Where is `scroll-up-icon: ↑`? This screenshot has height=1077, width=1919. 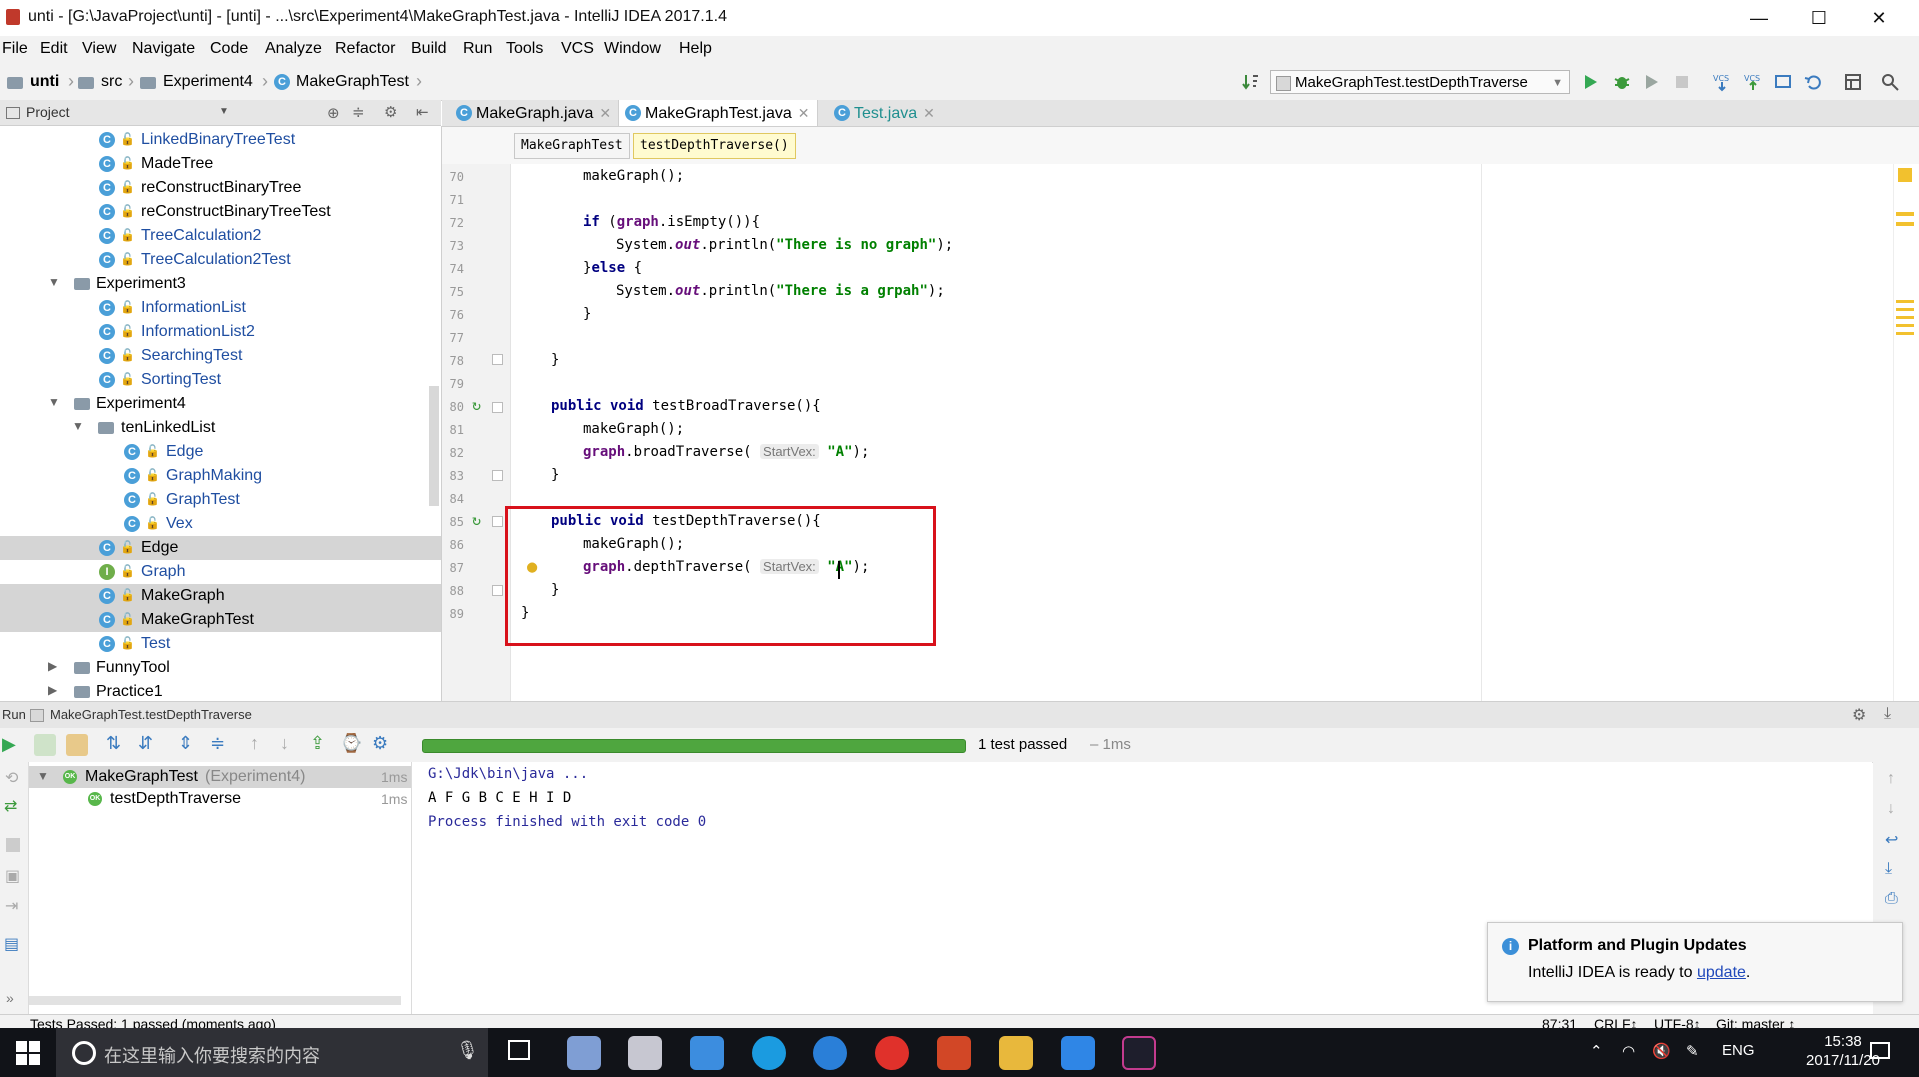 scroll-up-icon: ↑ is located at coordinates (1891, 779).